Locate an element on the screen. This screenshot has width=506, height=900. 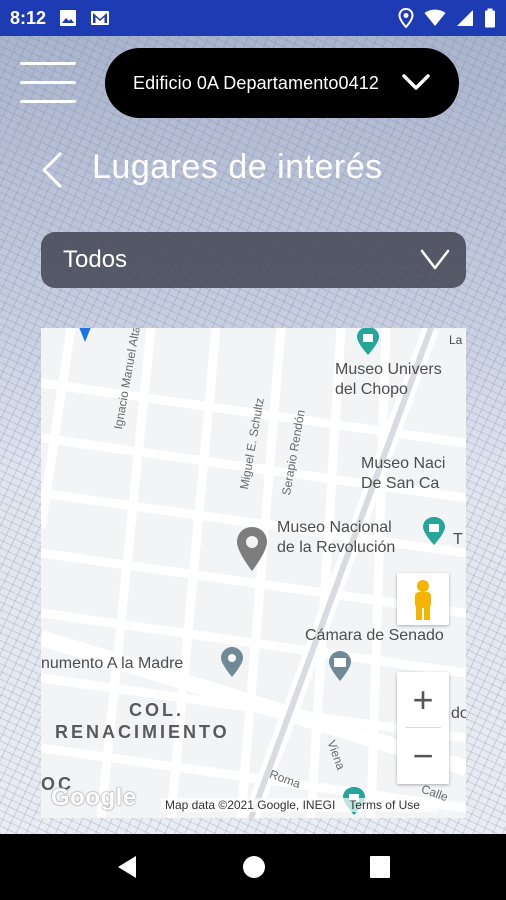
monument-pin-icon is located at coordinates (232, 662).